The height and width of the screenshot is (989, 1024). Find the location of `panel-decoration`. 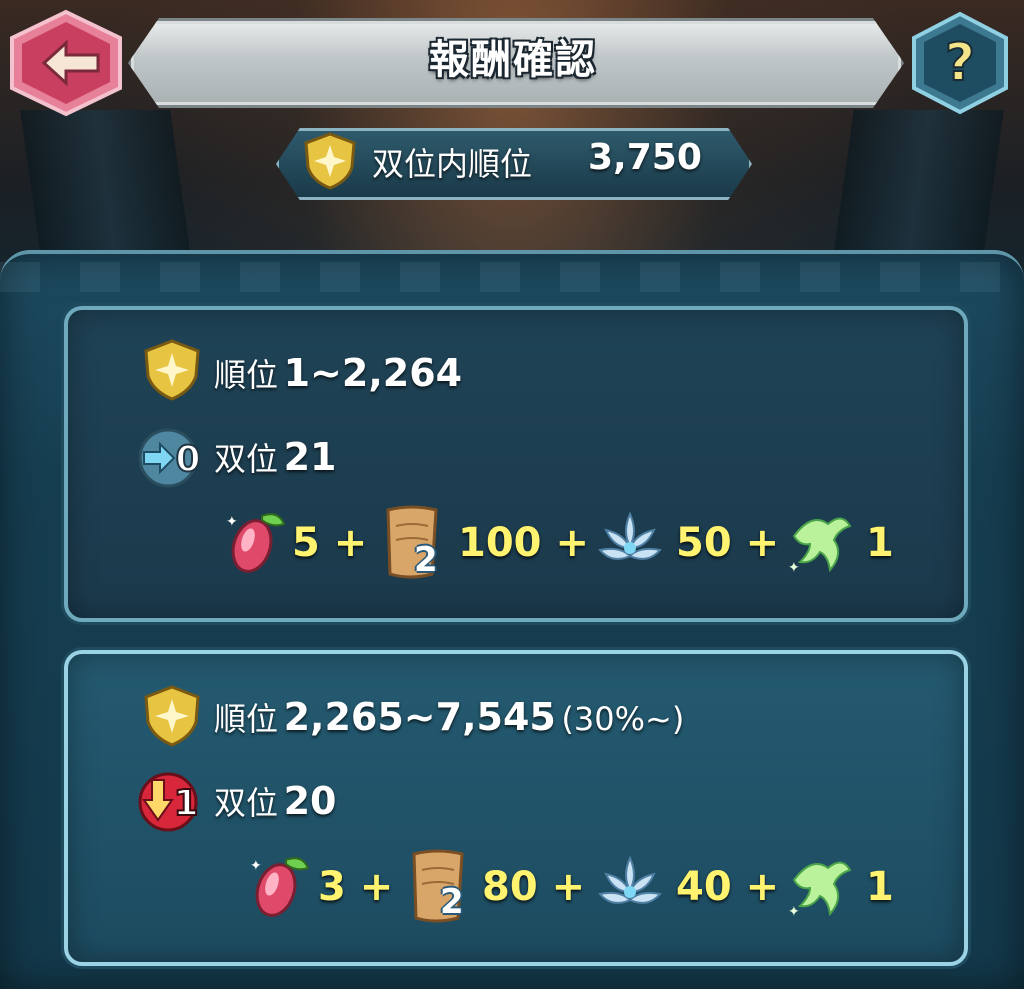

panel-decoration is located at coordinates (512, 277).